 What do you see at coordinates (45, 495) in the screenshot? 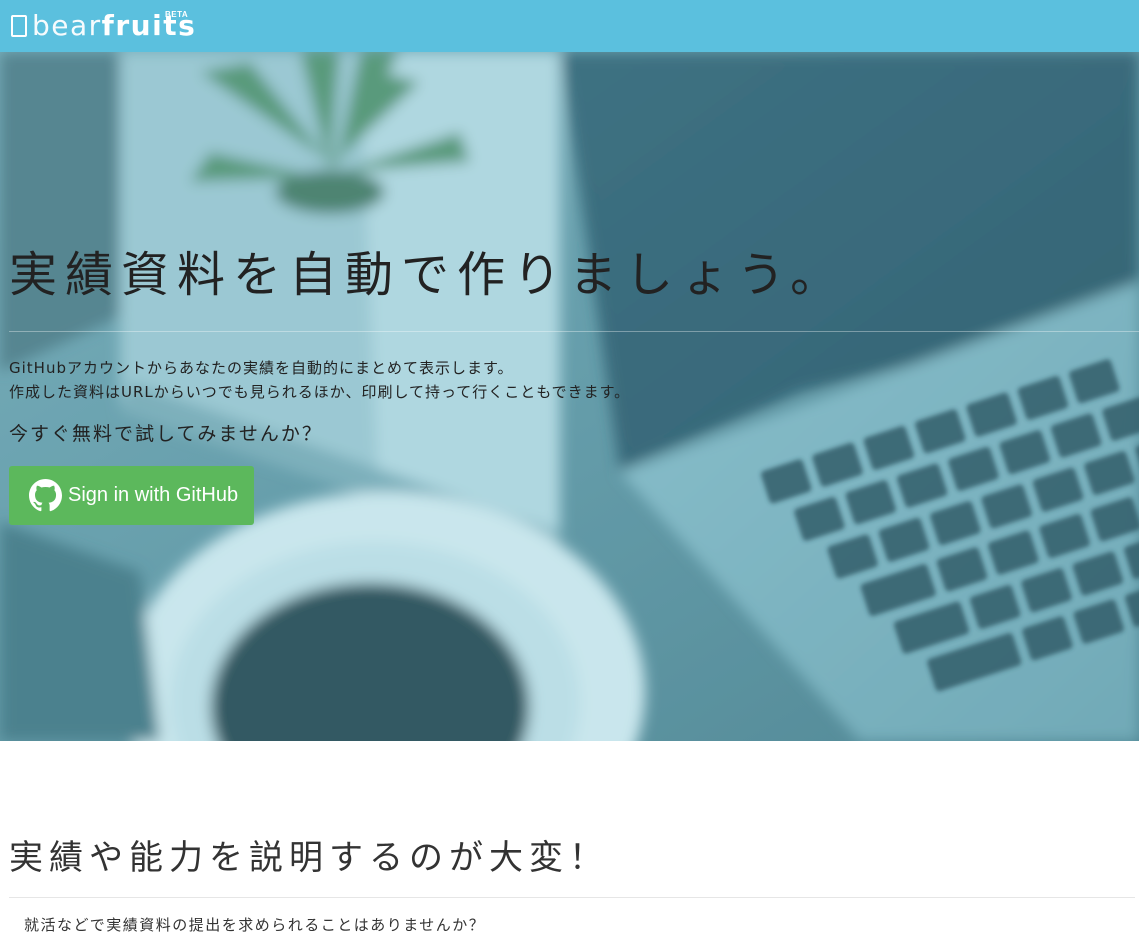
I see `github-icon` at bounding box center [45, 495].